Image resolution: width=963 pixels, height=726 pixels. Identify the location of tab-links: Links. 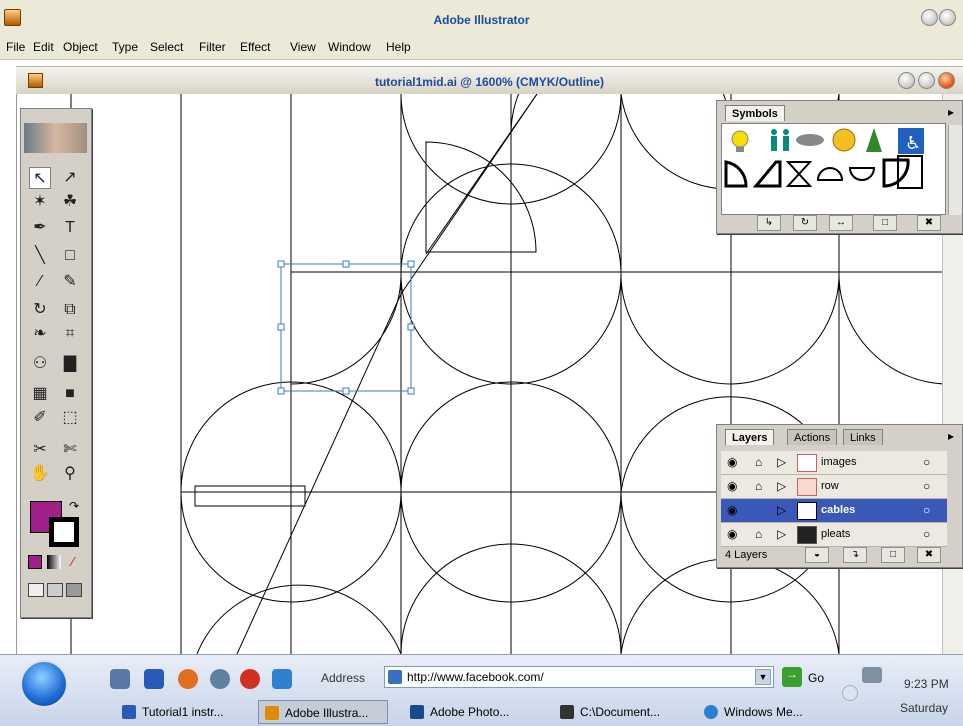
(863, 437).